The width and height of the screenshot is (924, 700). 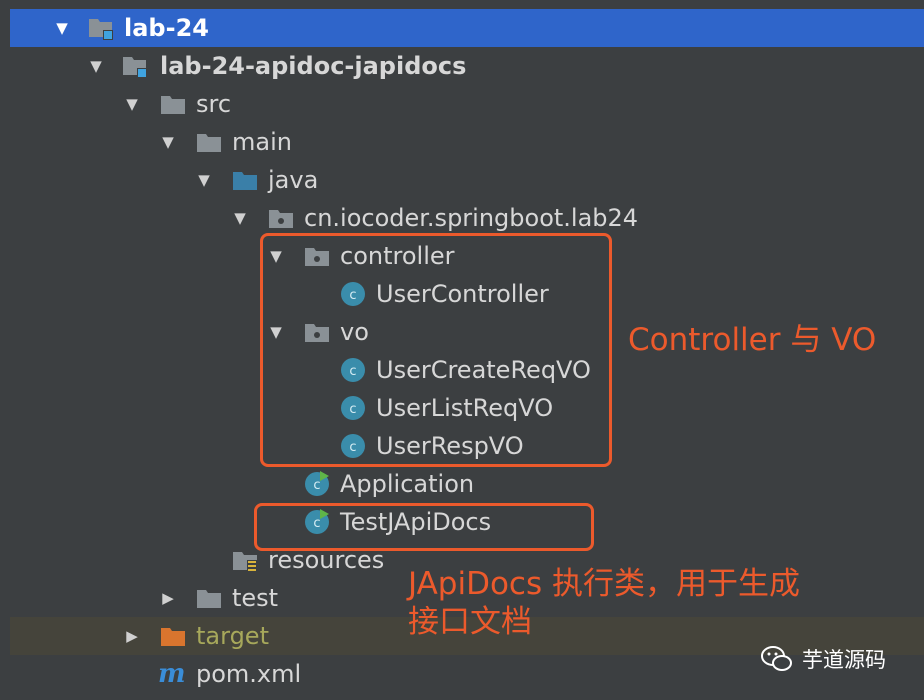 I want to click on tree-item-user-controller: UserController, so click(x=462, y=294).